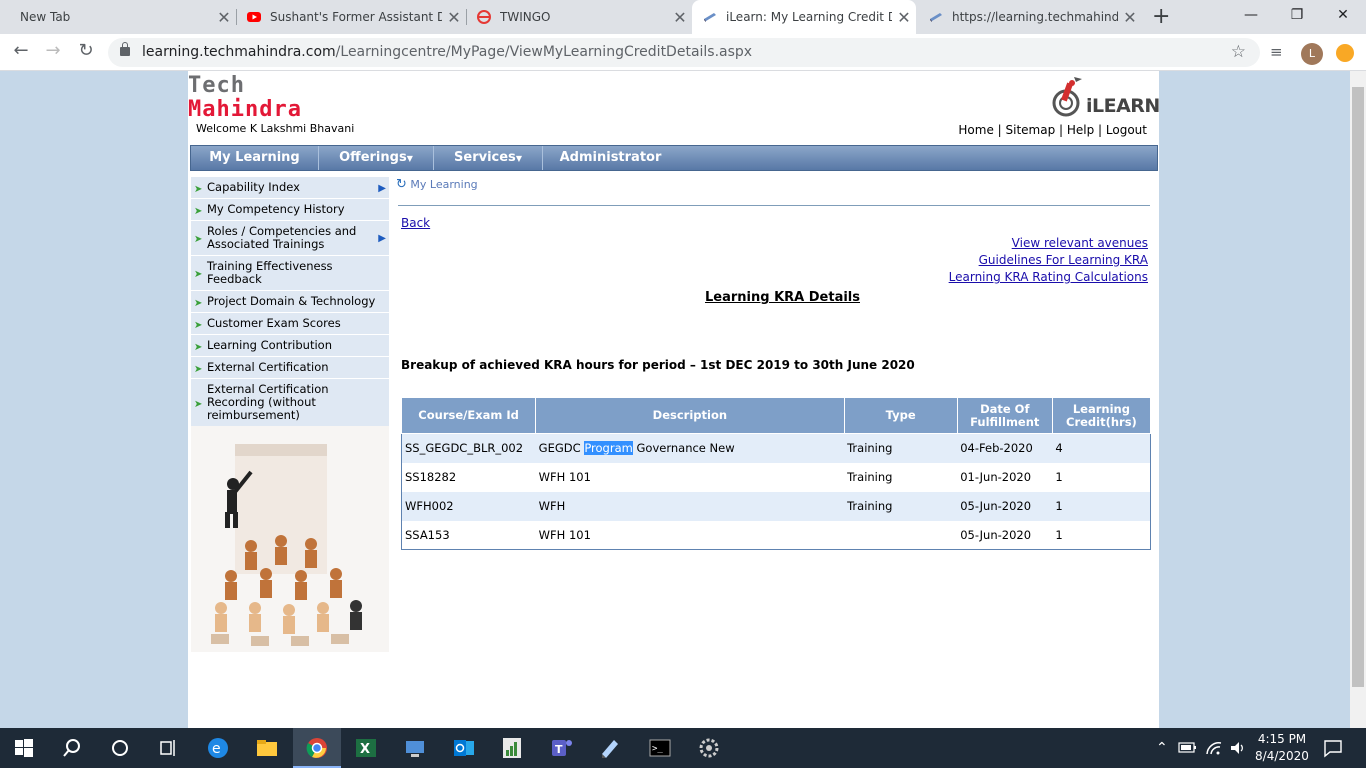 The image size is (1366, 771). Describe the element at coordinates (1031, 130) in the screenshot. I see `sitemap-link: Sitemap` at that location.